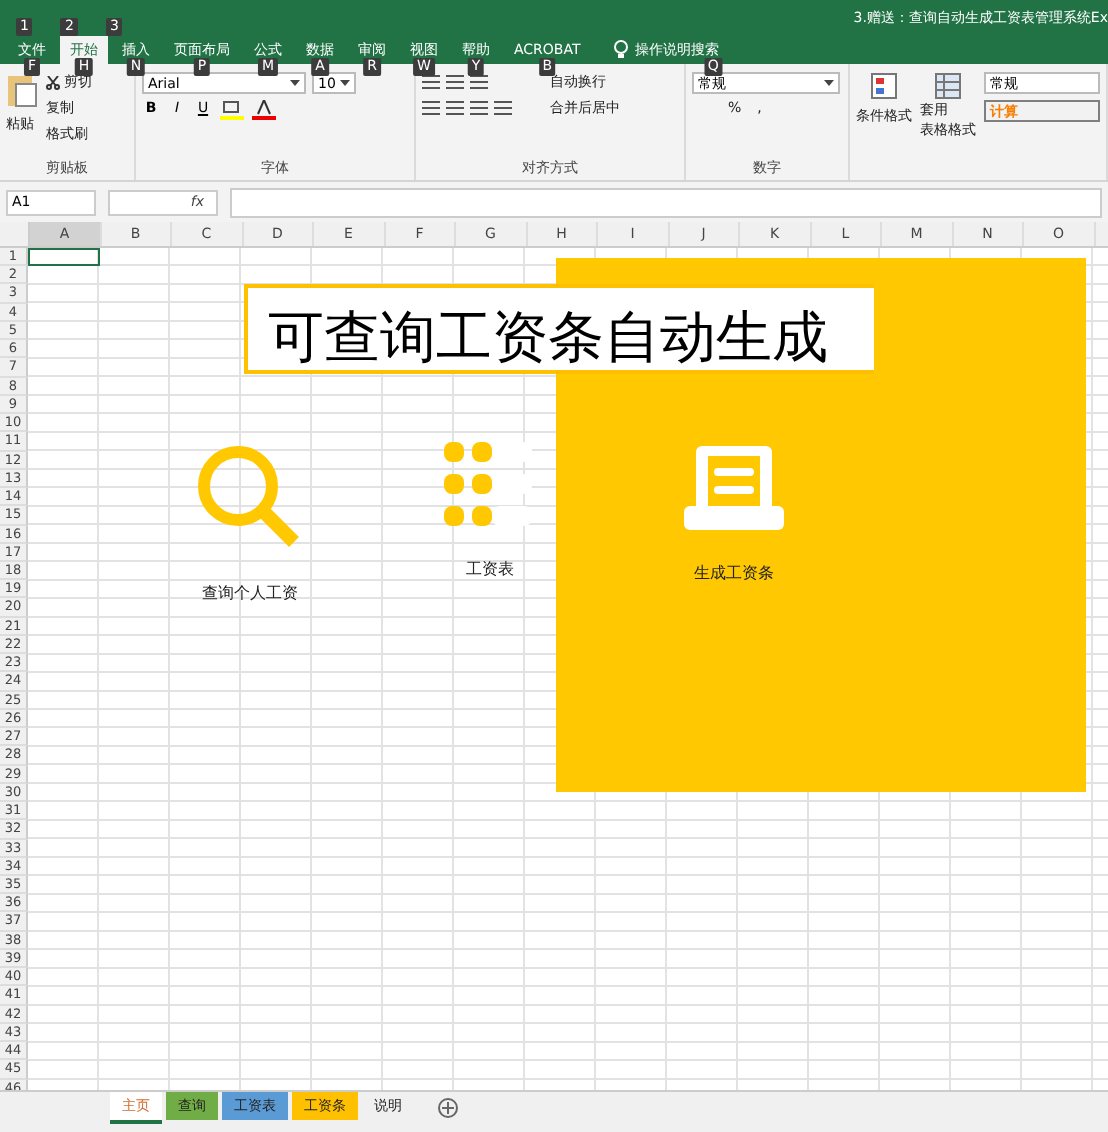 This screenshot has width=1108, height=1132. What do you see at coordinates (448, 1108) in the screenshot?
I see `add-sheet-icon` at bounding box center [448, 1108].